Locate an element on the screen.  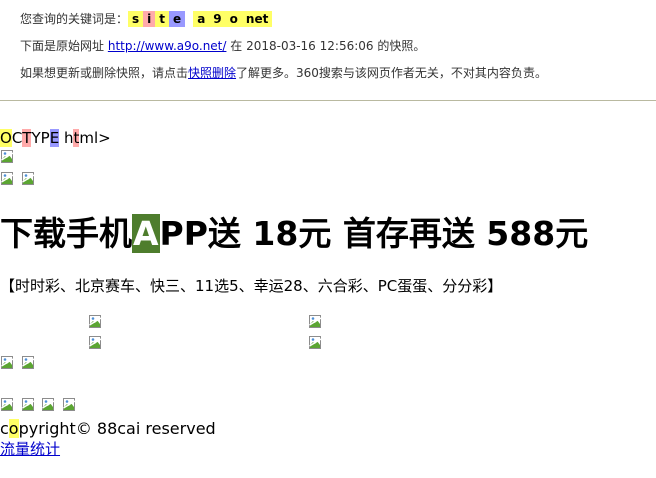
notice-prefix: 如果想更新或删除快照，请点击 is located at coordinates (104, 73).